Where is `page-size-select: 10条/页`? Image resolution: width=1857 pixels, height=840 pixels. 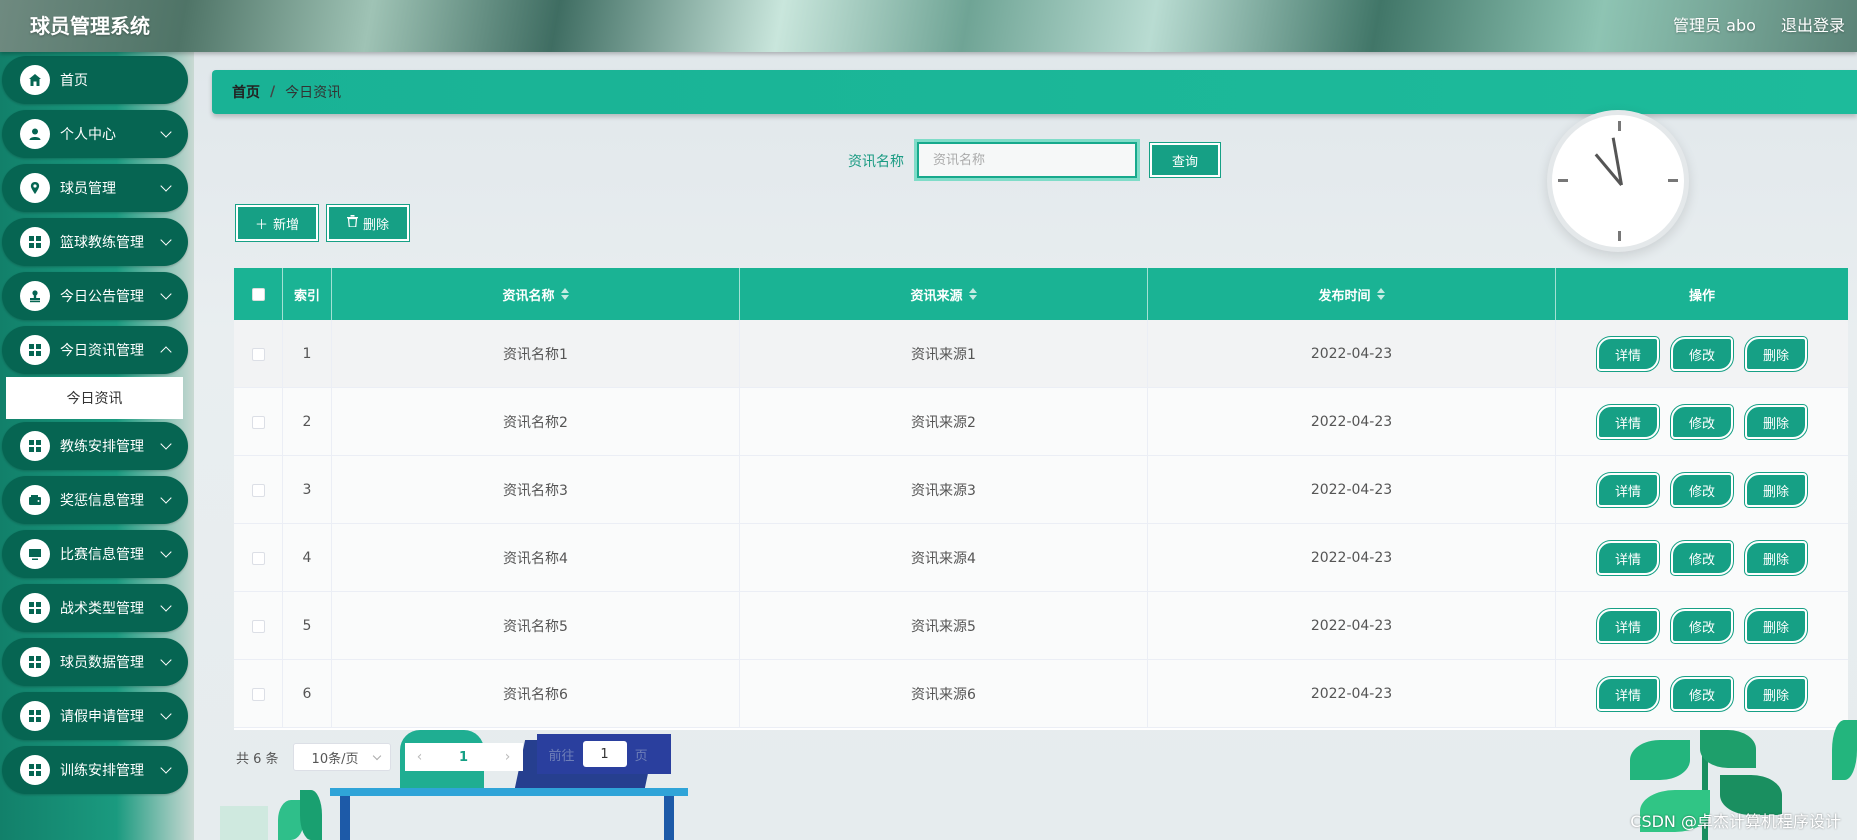 page-size-select: 10条/页 is located at coordinates (341, 757).